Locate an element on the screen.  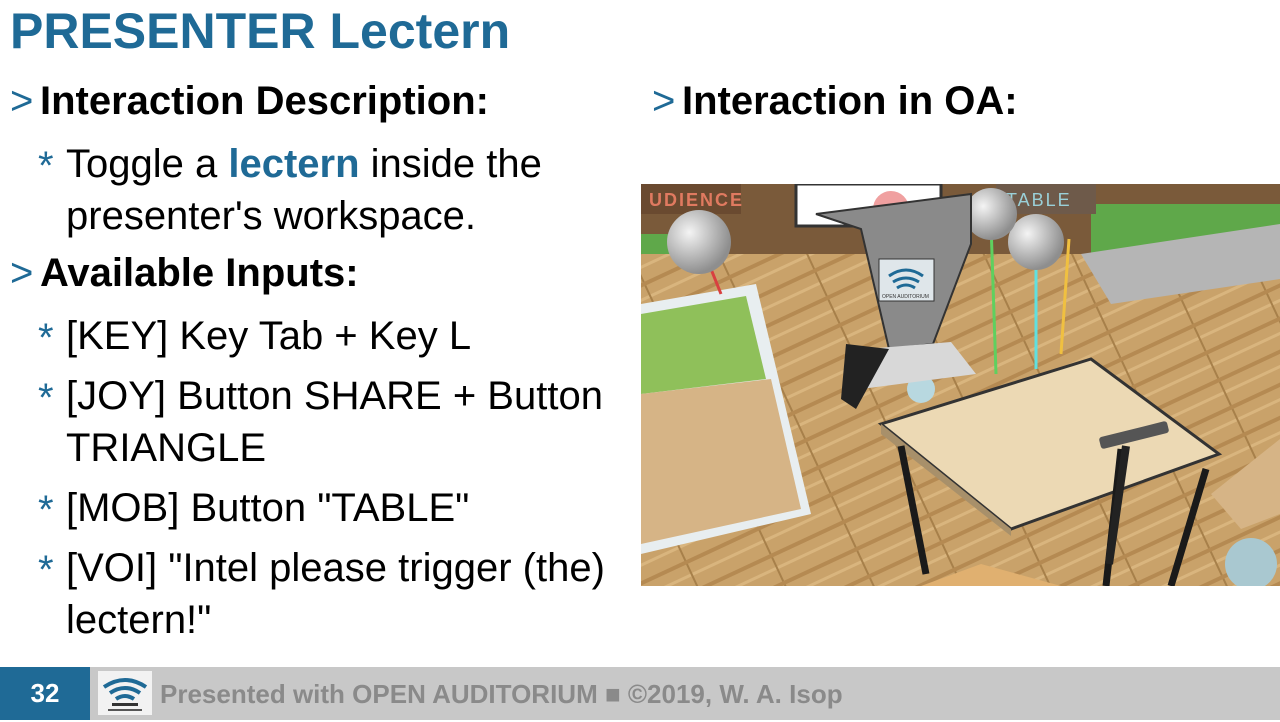
heading-available-inputs: > Available Inputs: is located at coordinates (310, 273).